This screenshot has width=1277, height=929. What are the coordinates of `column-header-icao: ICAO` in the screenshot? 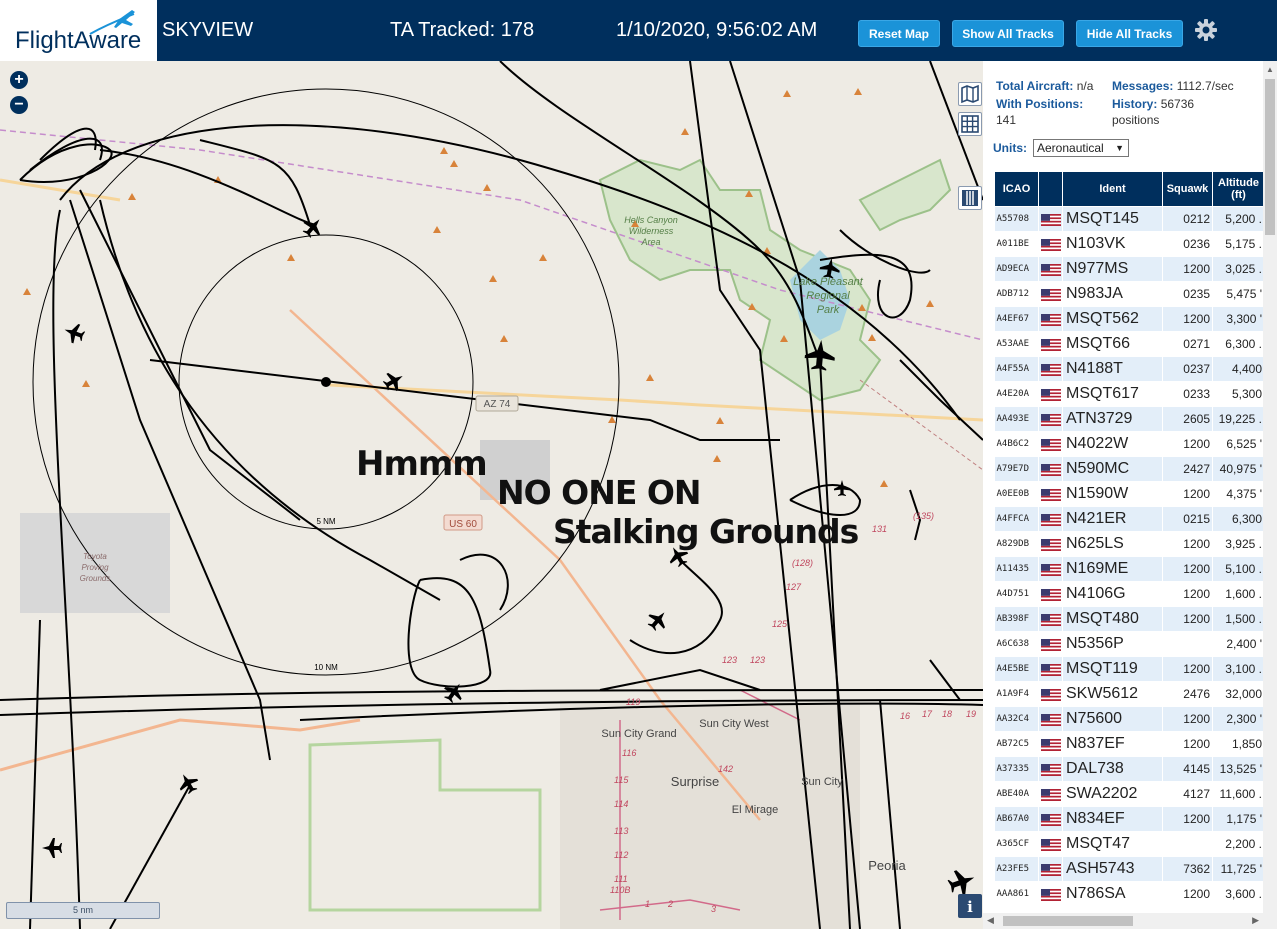 It's located at (1016, 189).